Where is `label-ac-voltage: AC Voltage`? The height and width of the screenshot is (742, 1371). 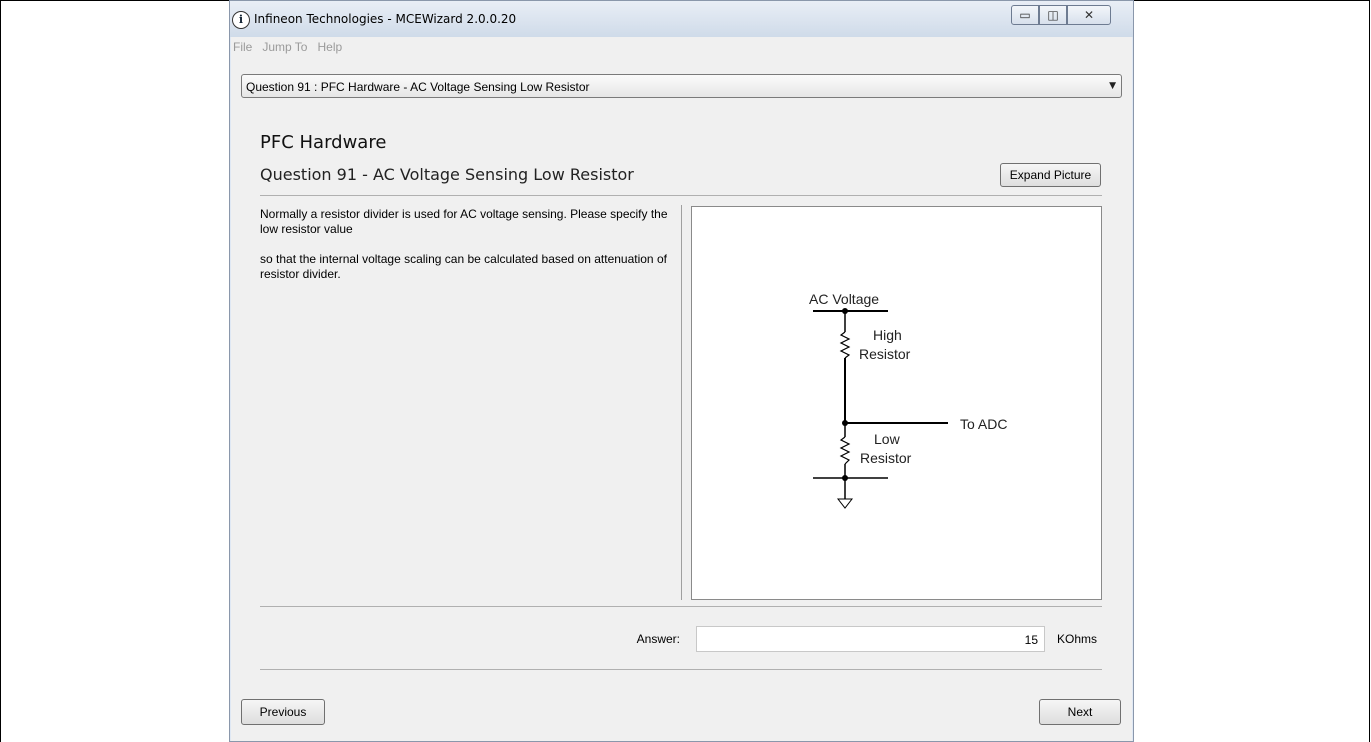 label-ac-voltage: AC Voltage is located at coordinates (844, 299).